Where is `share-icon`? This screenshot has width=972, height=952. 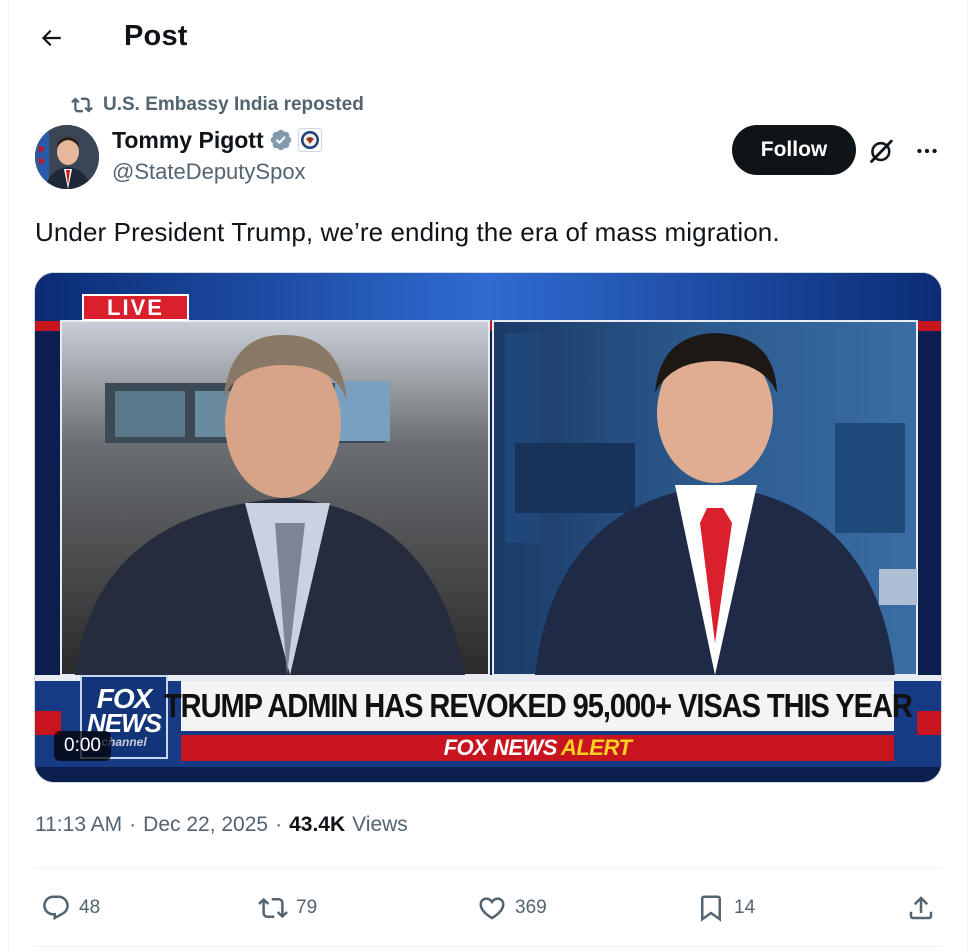 share-icon is located at coordinates (921, 908).